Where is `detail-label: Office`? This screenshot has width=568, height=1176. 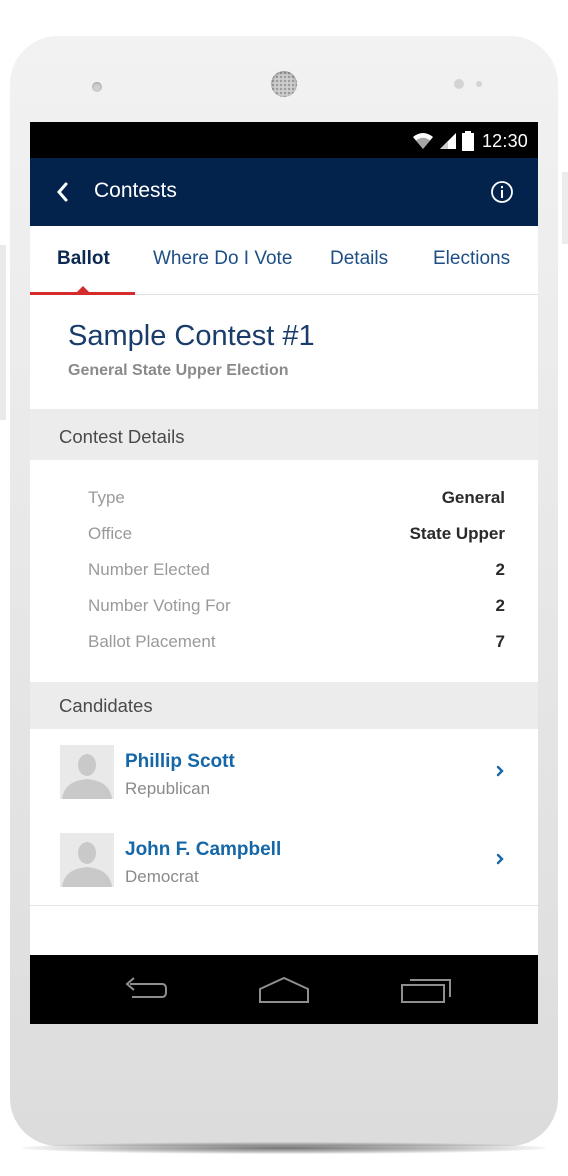
detail-label: Office is located at coordinates (110, 533).